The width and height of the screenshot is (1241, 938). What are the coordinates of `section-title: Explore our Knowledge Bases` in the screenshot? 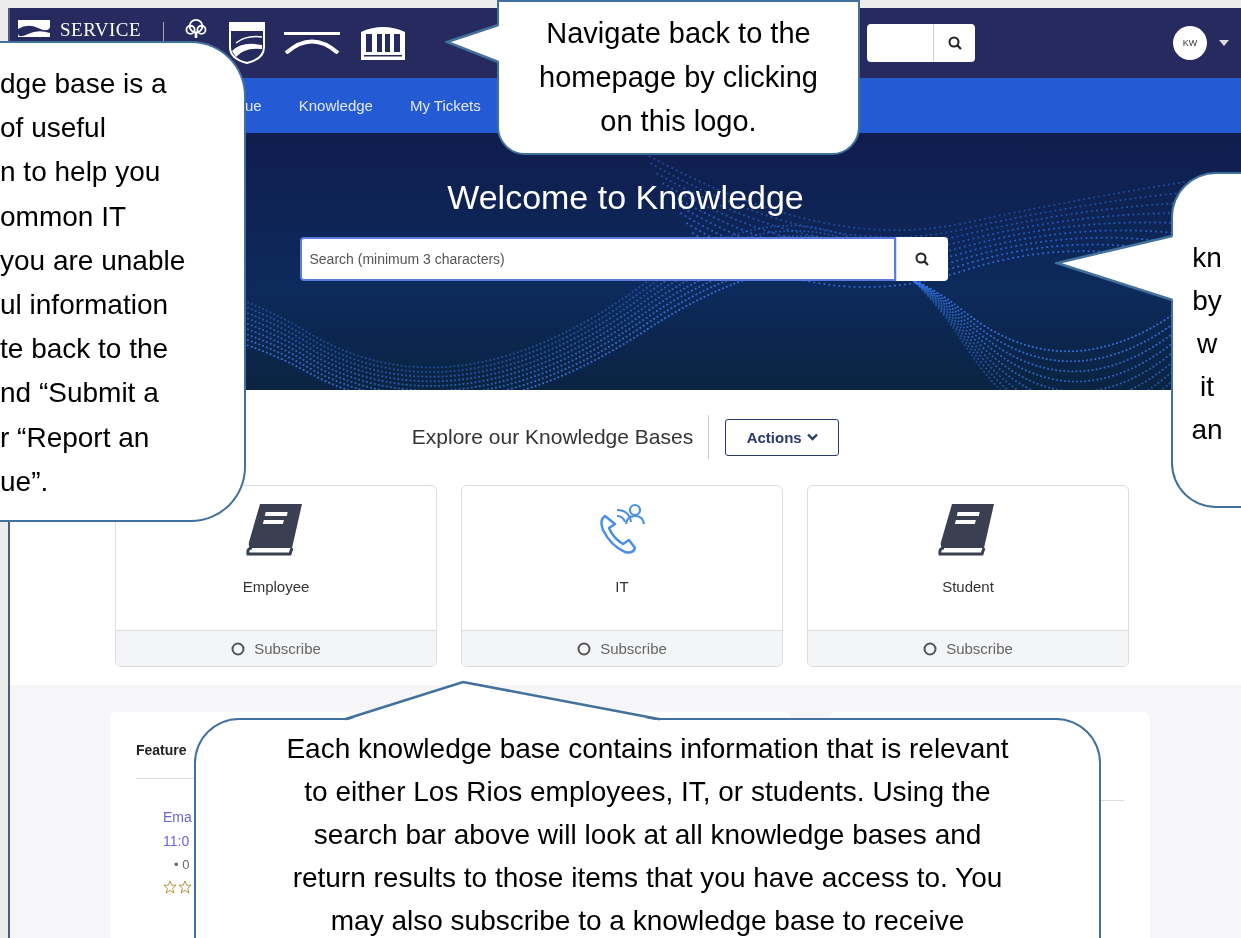 It's located at (552, 437).